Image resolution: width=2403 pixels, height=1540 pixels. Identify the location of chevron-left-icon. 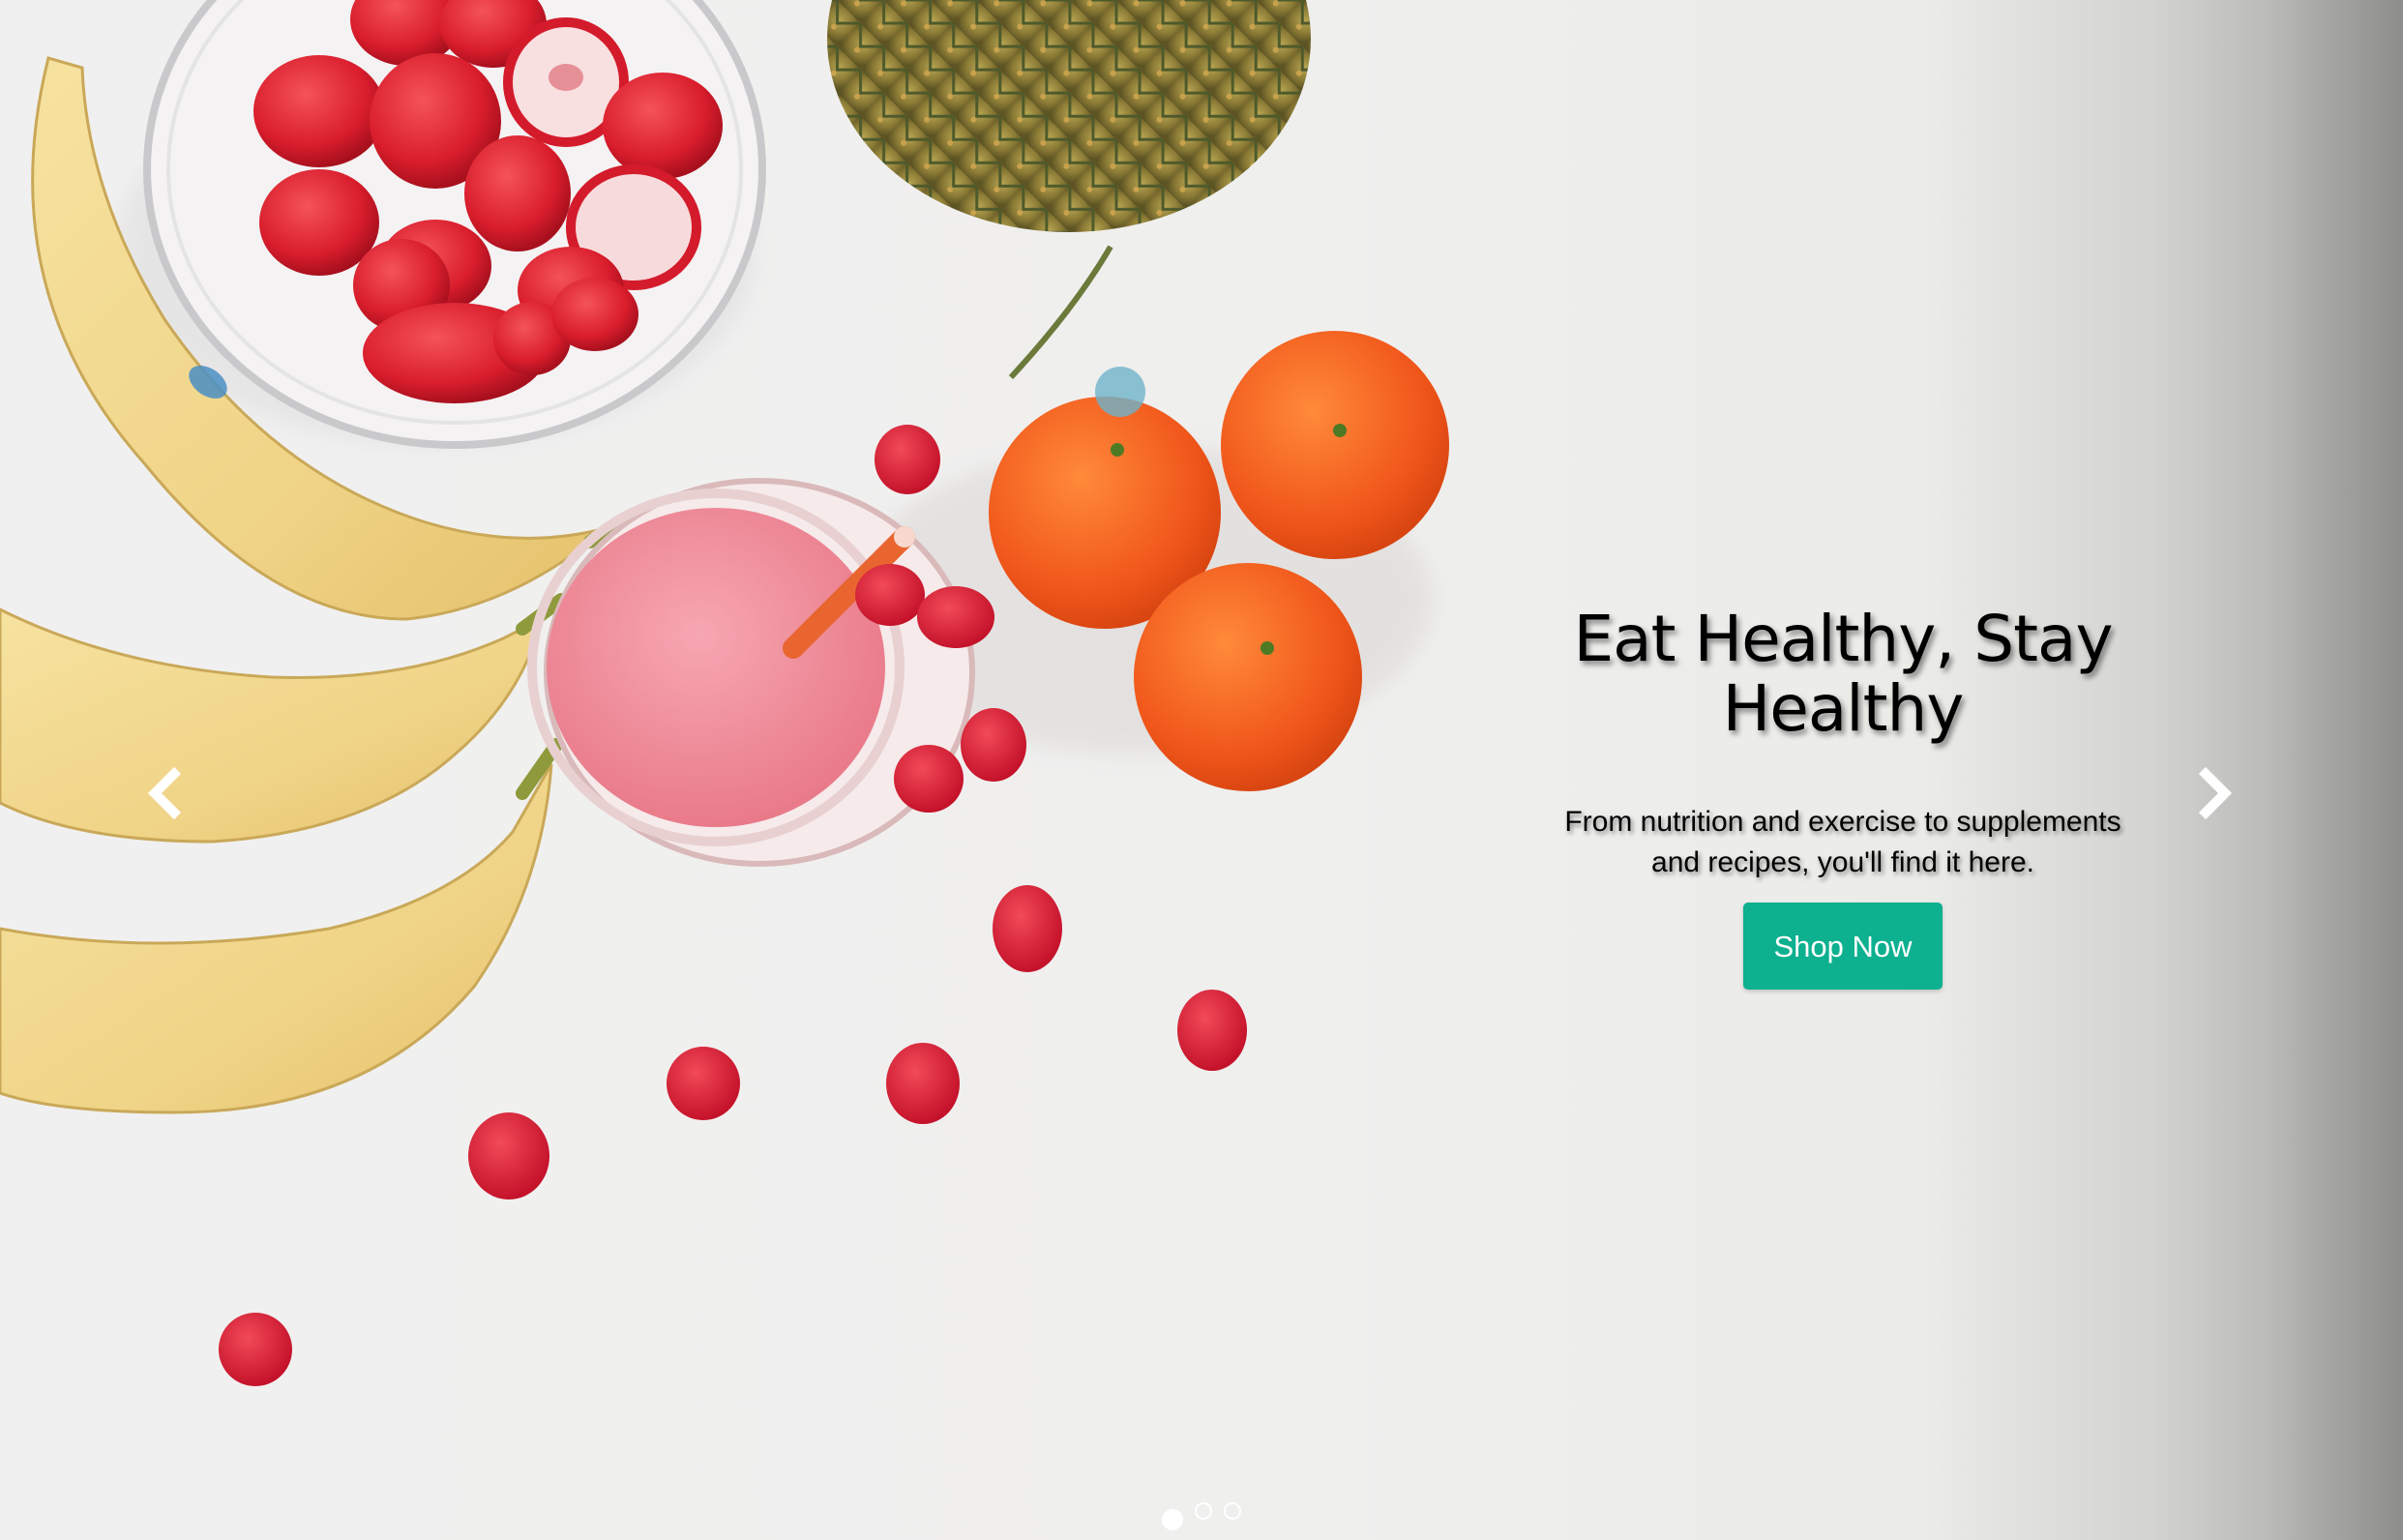
(165, 793).